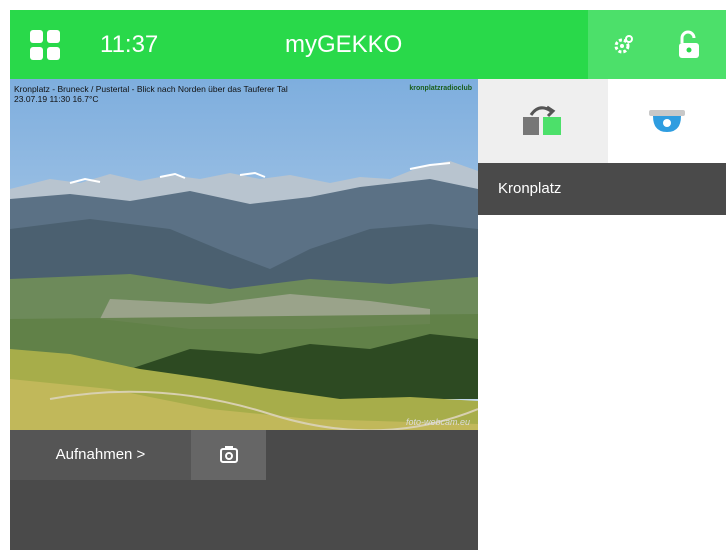  I want to click on settings-button, so click(623, 44).